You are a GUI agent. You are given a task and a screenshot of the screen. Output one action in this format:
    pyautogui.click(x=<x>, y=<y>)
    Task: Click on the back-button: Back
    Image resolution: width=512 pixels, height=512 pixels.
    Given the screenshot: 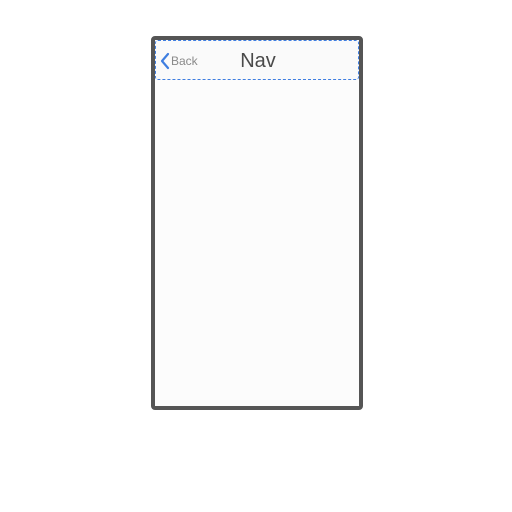 What is the action you would take?
    pyautogui.click(x=179, y=61)
    